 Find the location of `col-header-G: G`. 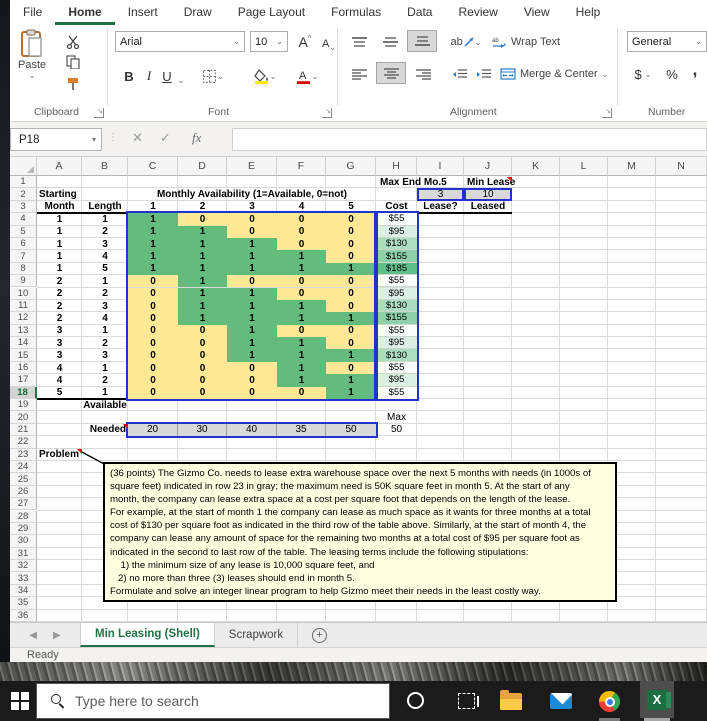

col-header-G: G is located at coordinates (351, 166).